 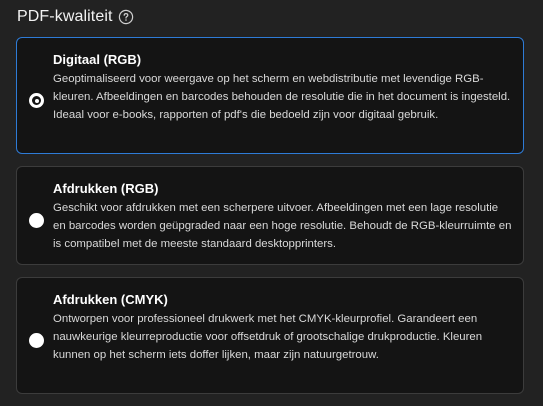 What do you see at coordinates (97, 59) in the screenshot?
I see `option-title: Digitaal (RGB)` at bounding box center [97, 59].